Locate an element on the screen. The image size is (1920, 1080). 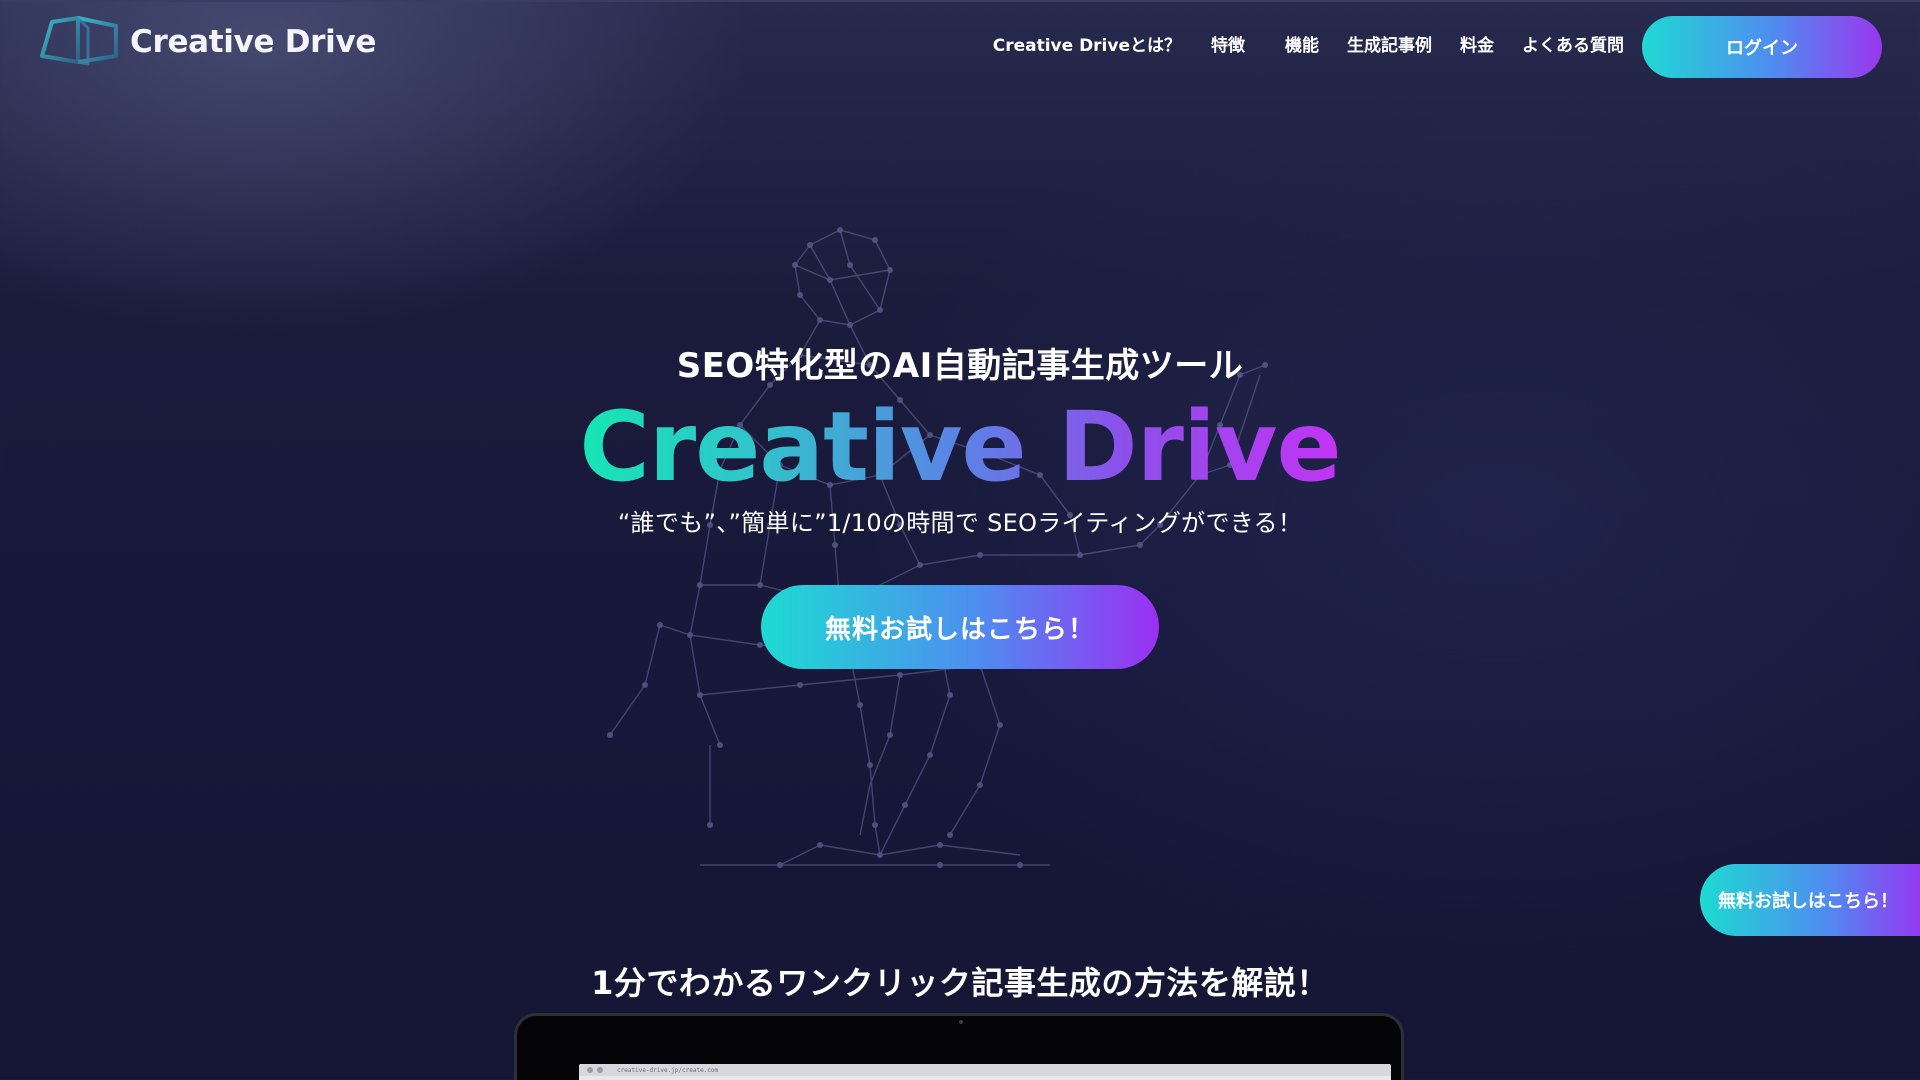
nav-item-functions: 機能 is located at coordinates (1302, 46).